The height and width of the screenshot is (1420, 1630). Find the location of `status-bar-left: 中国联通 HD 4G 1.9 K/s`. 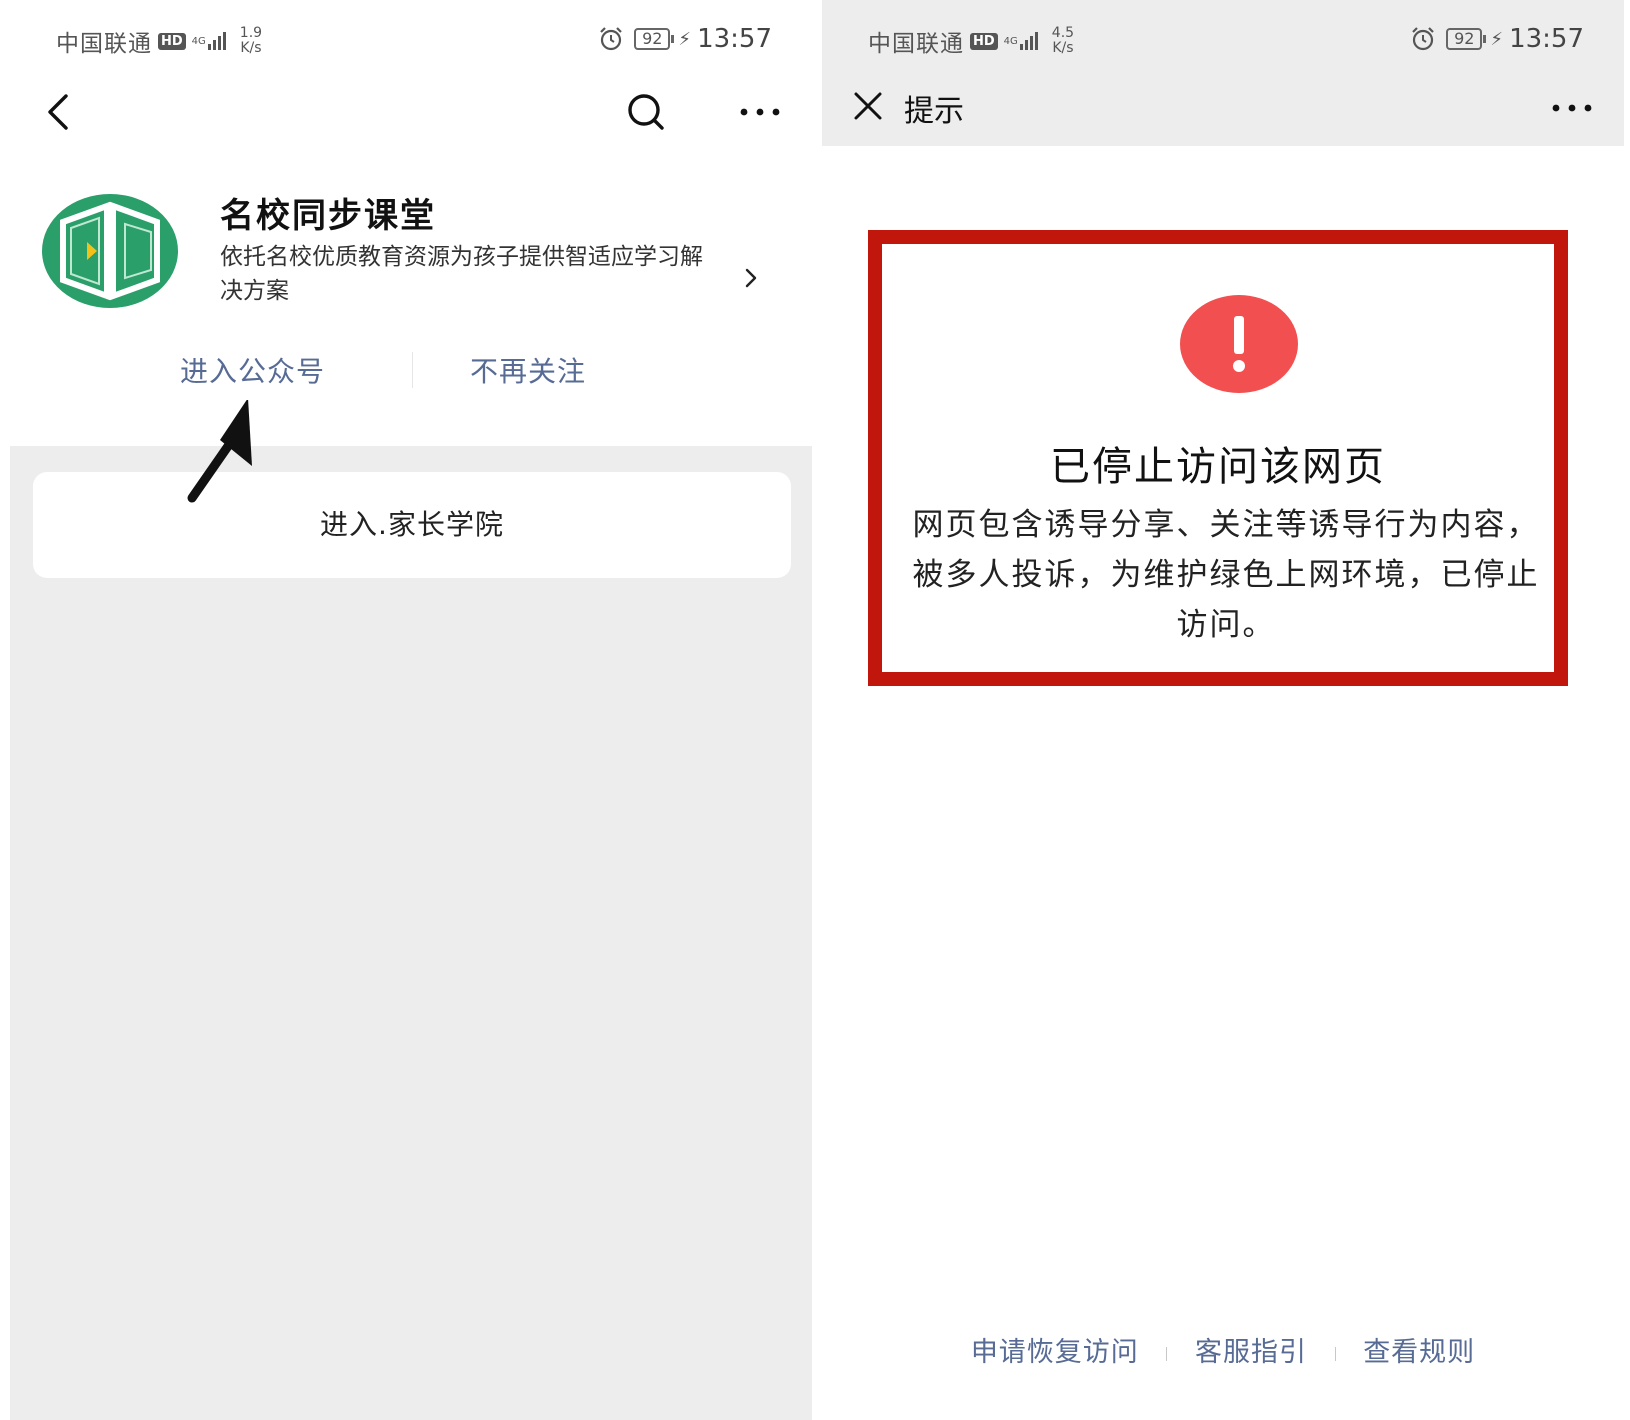

status-bar-left: 中国联通 HD 4G 1.9 K/s is located at coordinates (159, 41).